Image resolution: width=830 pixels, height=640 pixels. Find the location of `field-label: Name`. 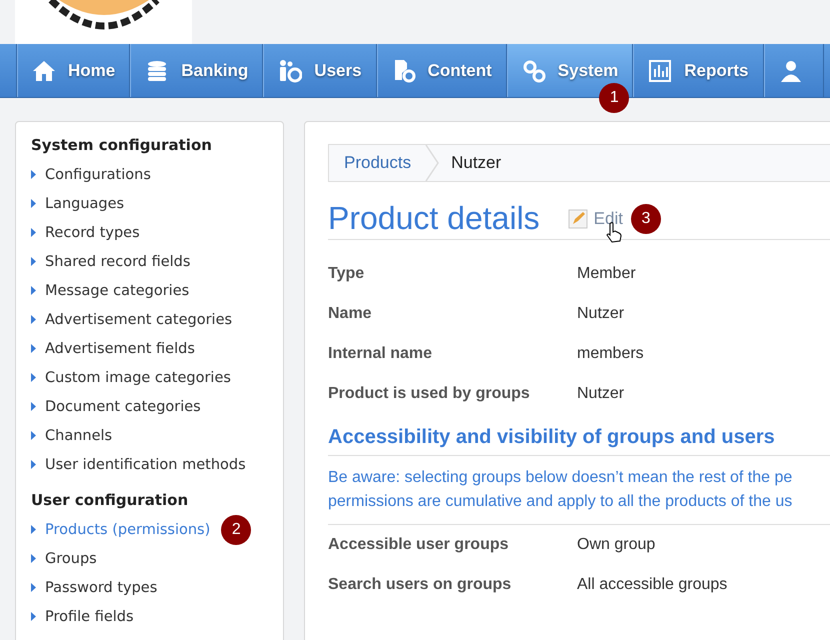

field-label: Name is located at coordinates (350, 314).